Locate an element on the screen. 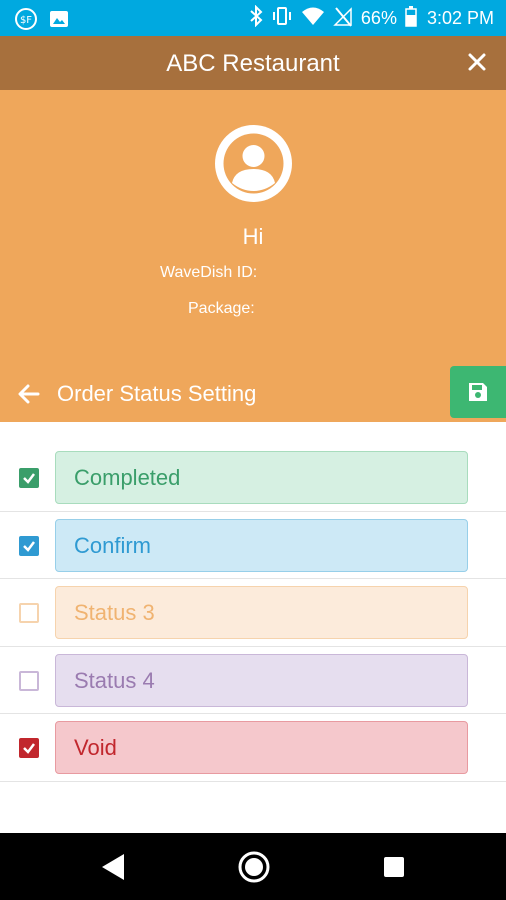 The image size is (506, 900). greeting: Hi is located at coordinates (253, 236).